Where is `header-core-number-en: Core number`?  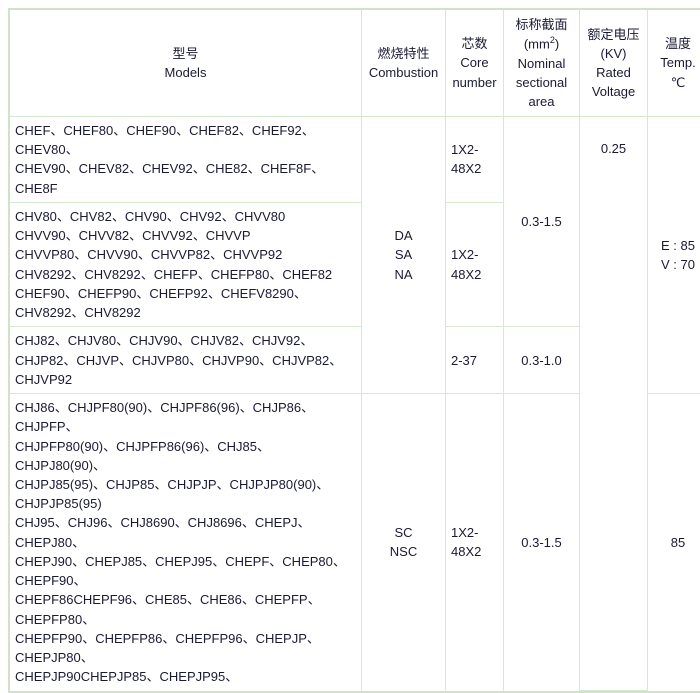
header-core-number-en: Core number is located at coordinates (474, 72).